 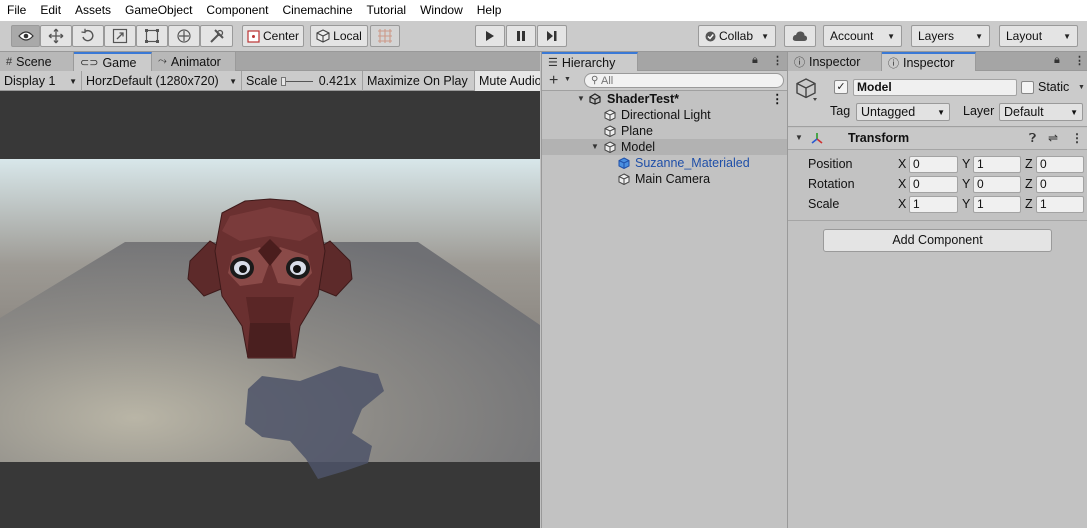 What do you see at coordinates (665, 179) in the screenshot?
I see `hierarchy-item-main-camera: Main Camera` at bounding box center [665, 179].